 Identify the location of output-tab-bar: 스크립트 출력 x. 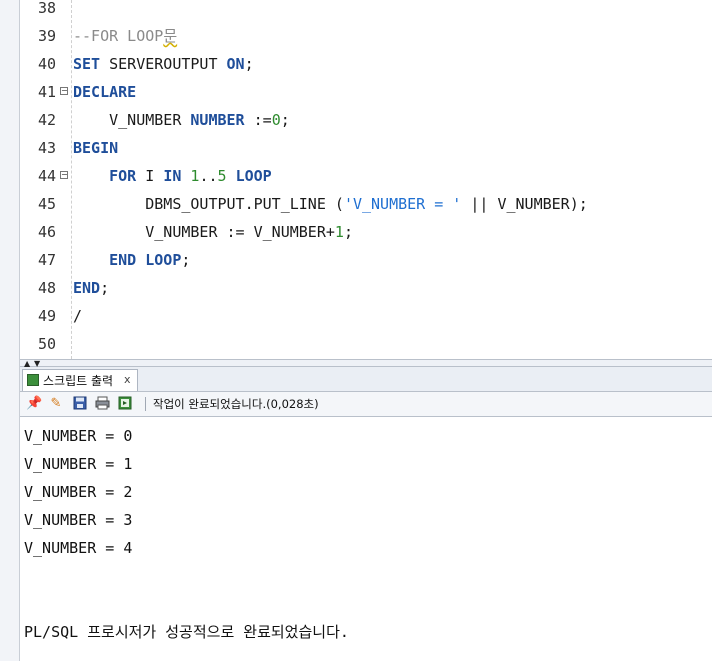
(366, 379).